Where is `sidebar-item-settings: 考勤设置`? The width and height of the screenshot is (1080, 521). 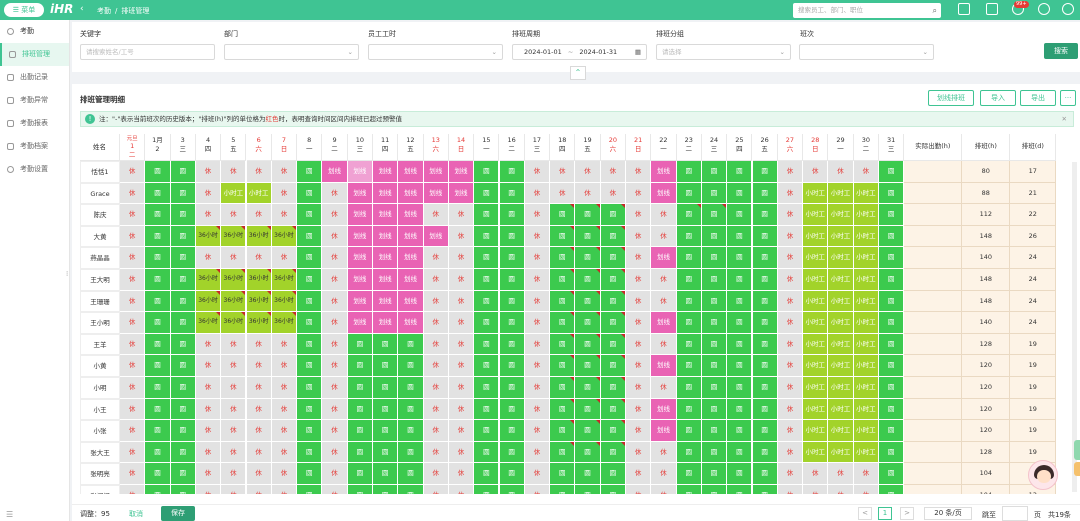 sidebar-item-settings: 考勤设置 is located at coordinates (34, 169).